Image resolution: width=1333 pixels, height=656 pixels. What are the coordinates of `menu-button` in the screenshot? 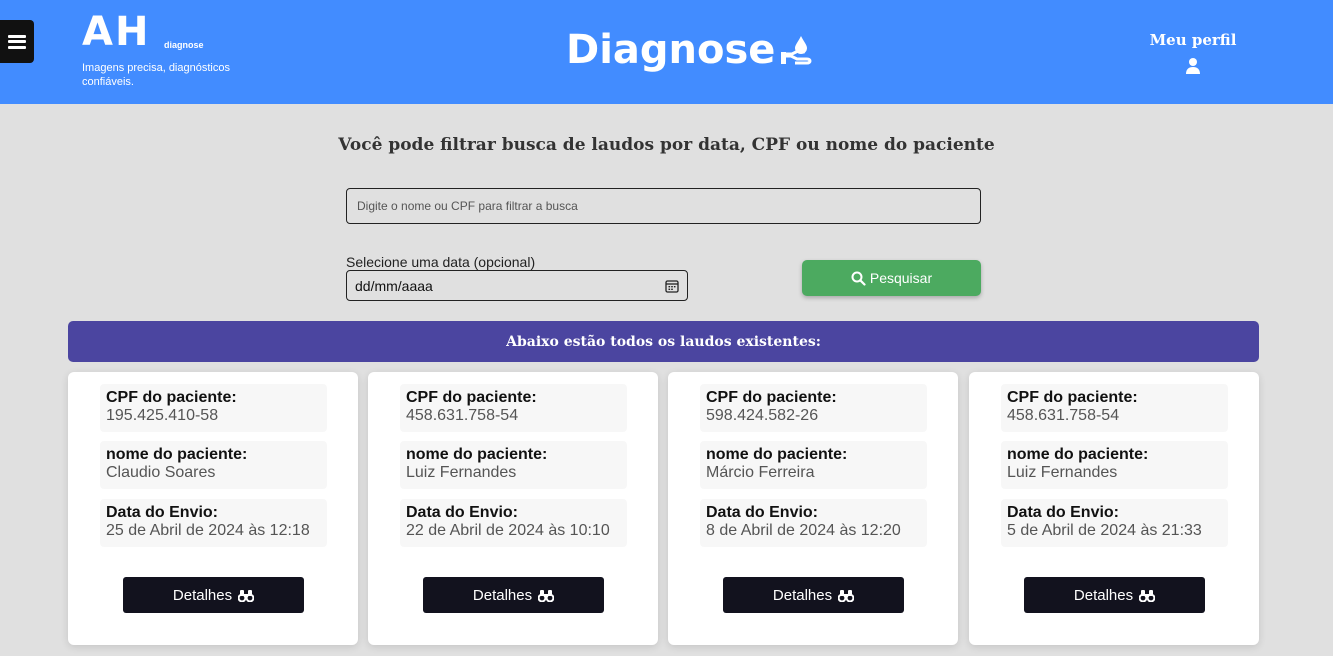 It's located at (17, 41).